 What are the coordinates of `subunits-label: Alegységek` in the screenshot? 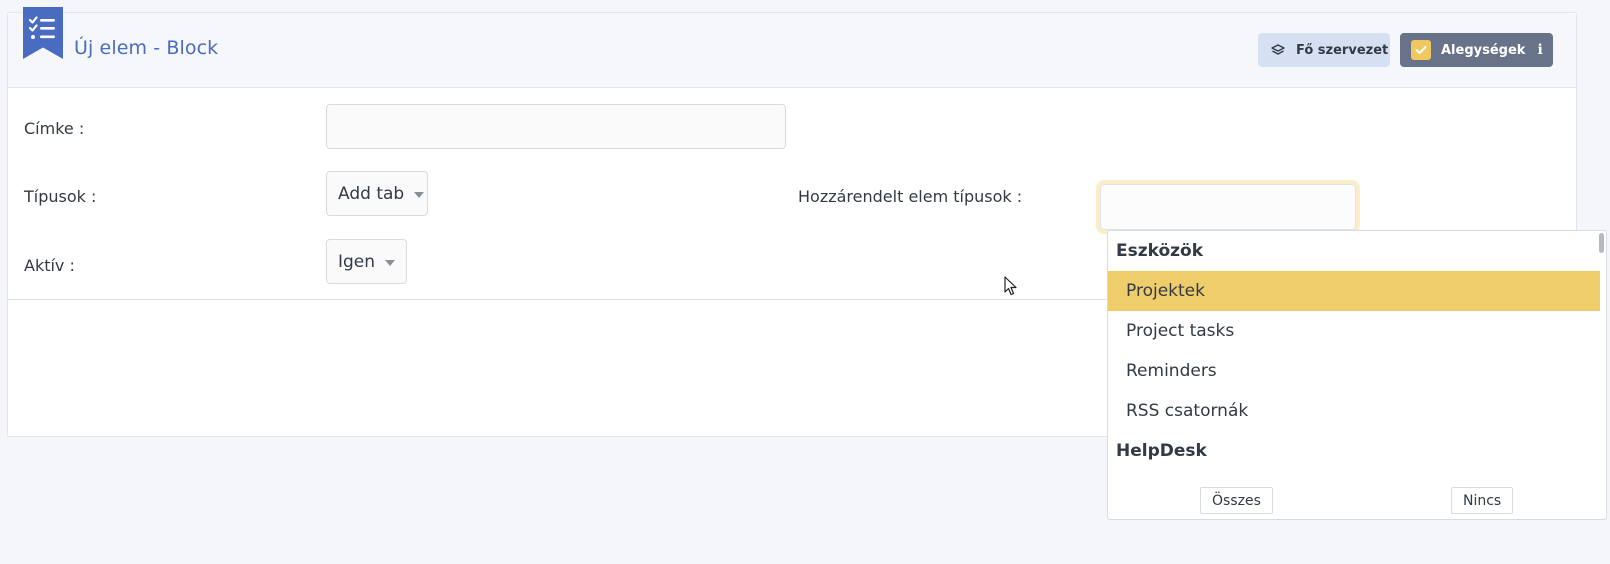 It's located at (1483, 50).